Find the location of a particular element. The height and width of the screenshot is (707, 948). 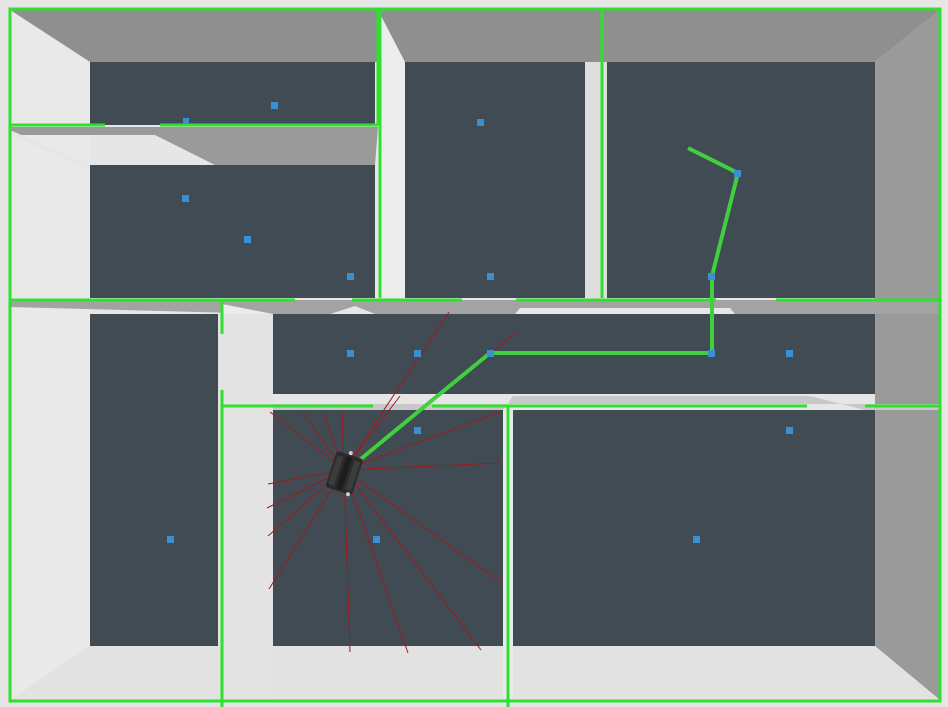

floor-room-left is located at coordinates (154, 480).